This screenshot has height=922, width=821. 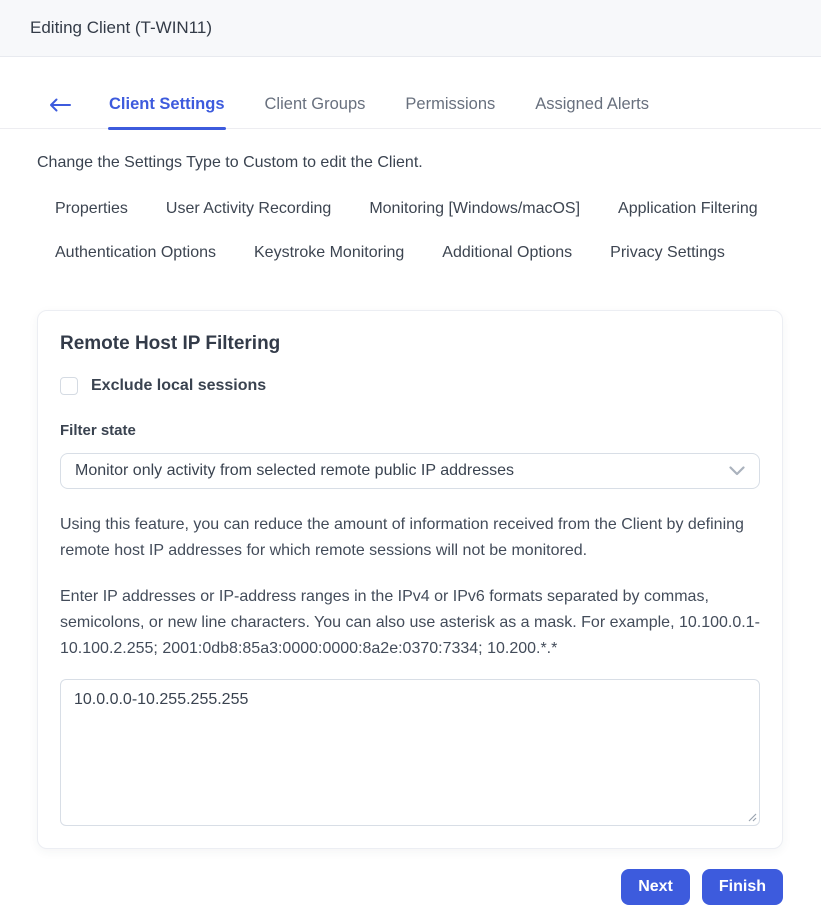 I want to click on ip-list-input: 10.0.0.0-10.255.255.255, so click(x=410, y=752).